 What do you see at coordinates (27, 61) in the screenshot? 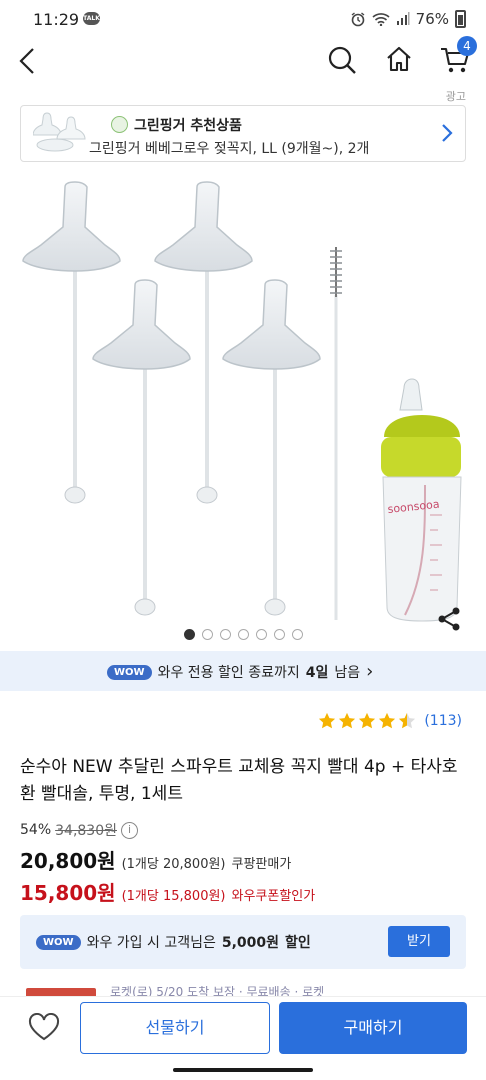
I see `back-arrow-icon` at bounding box center [27, 61].